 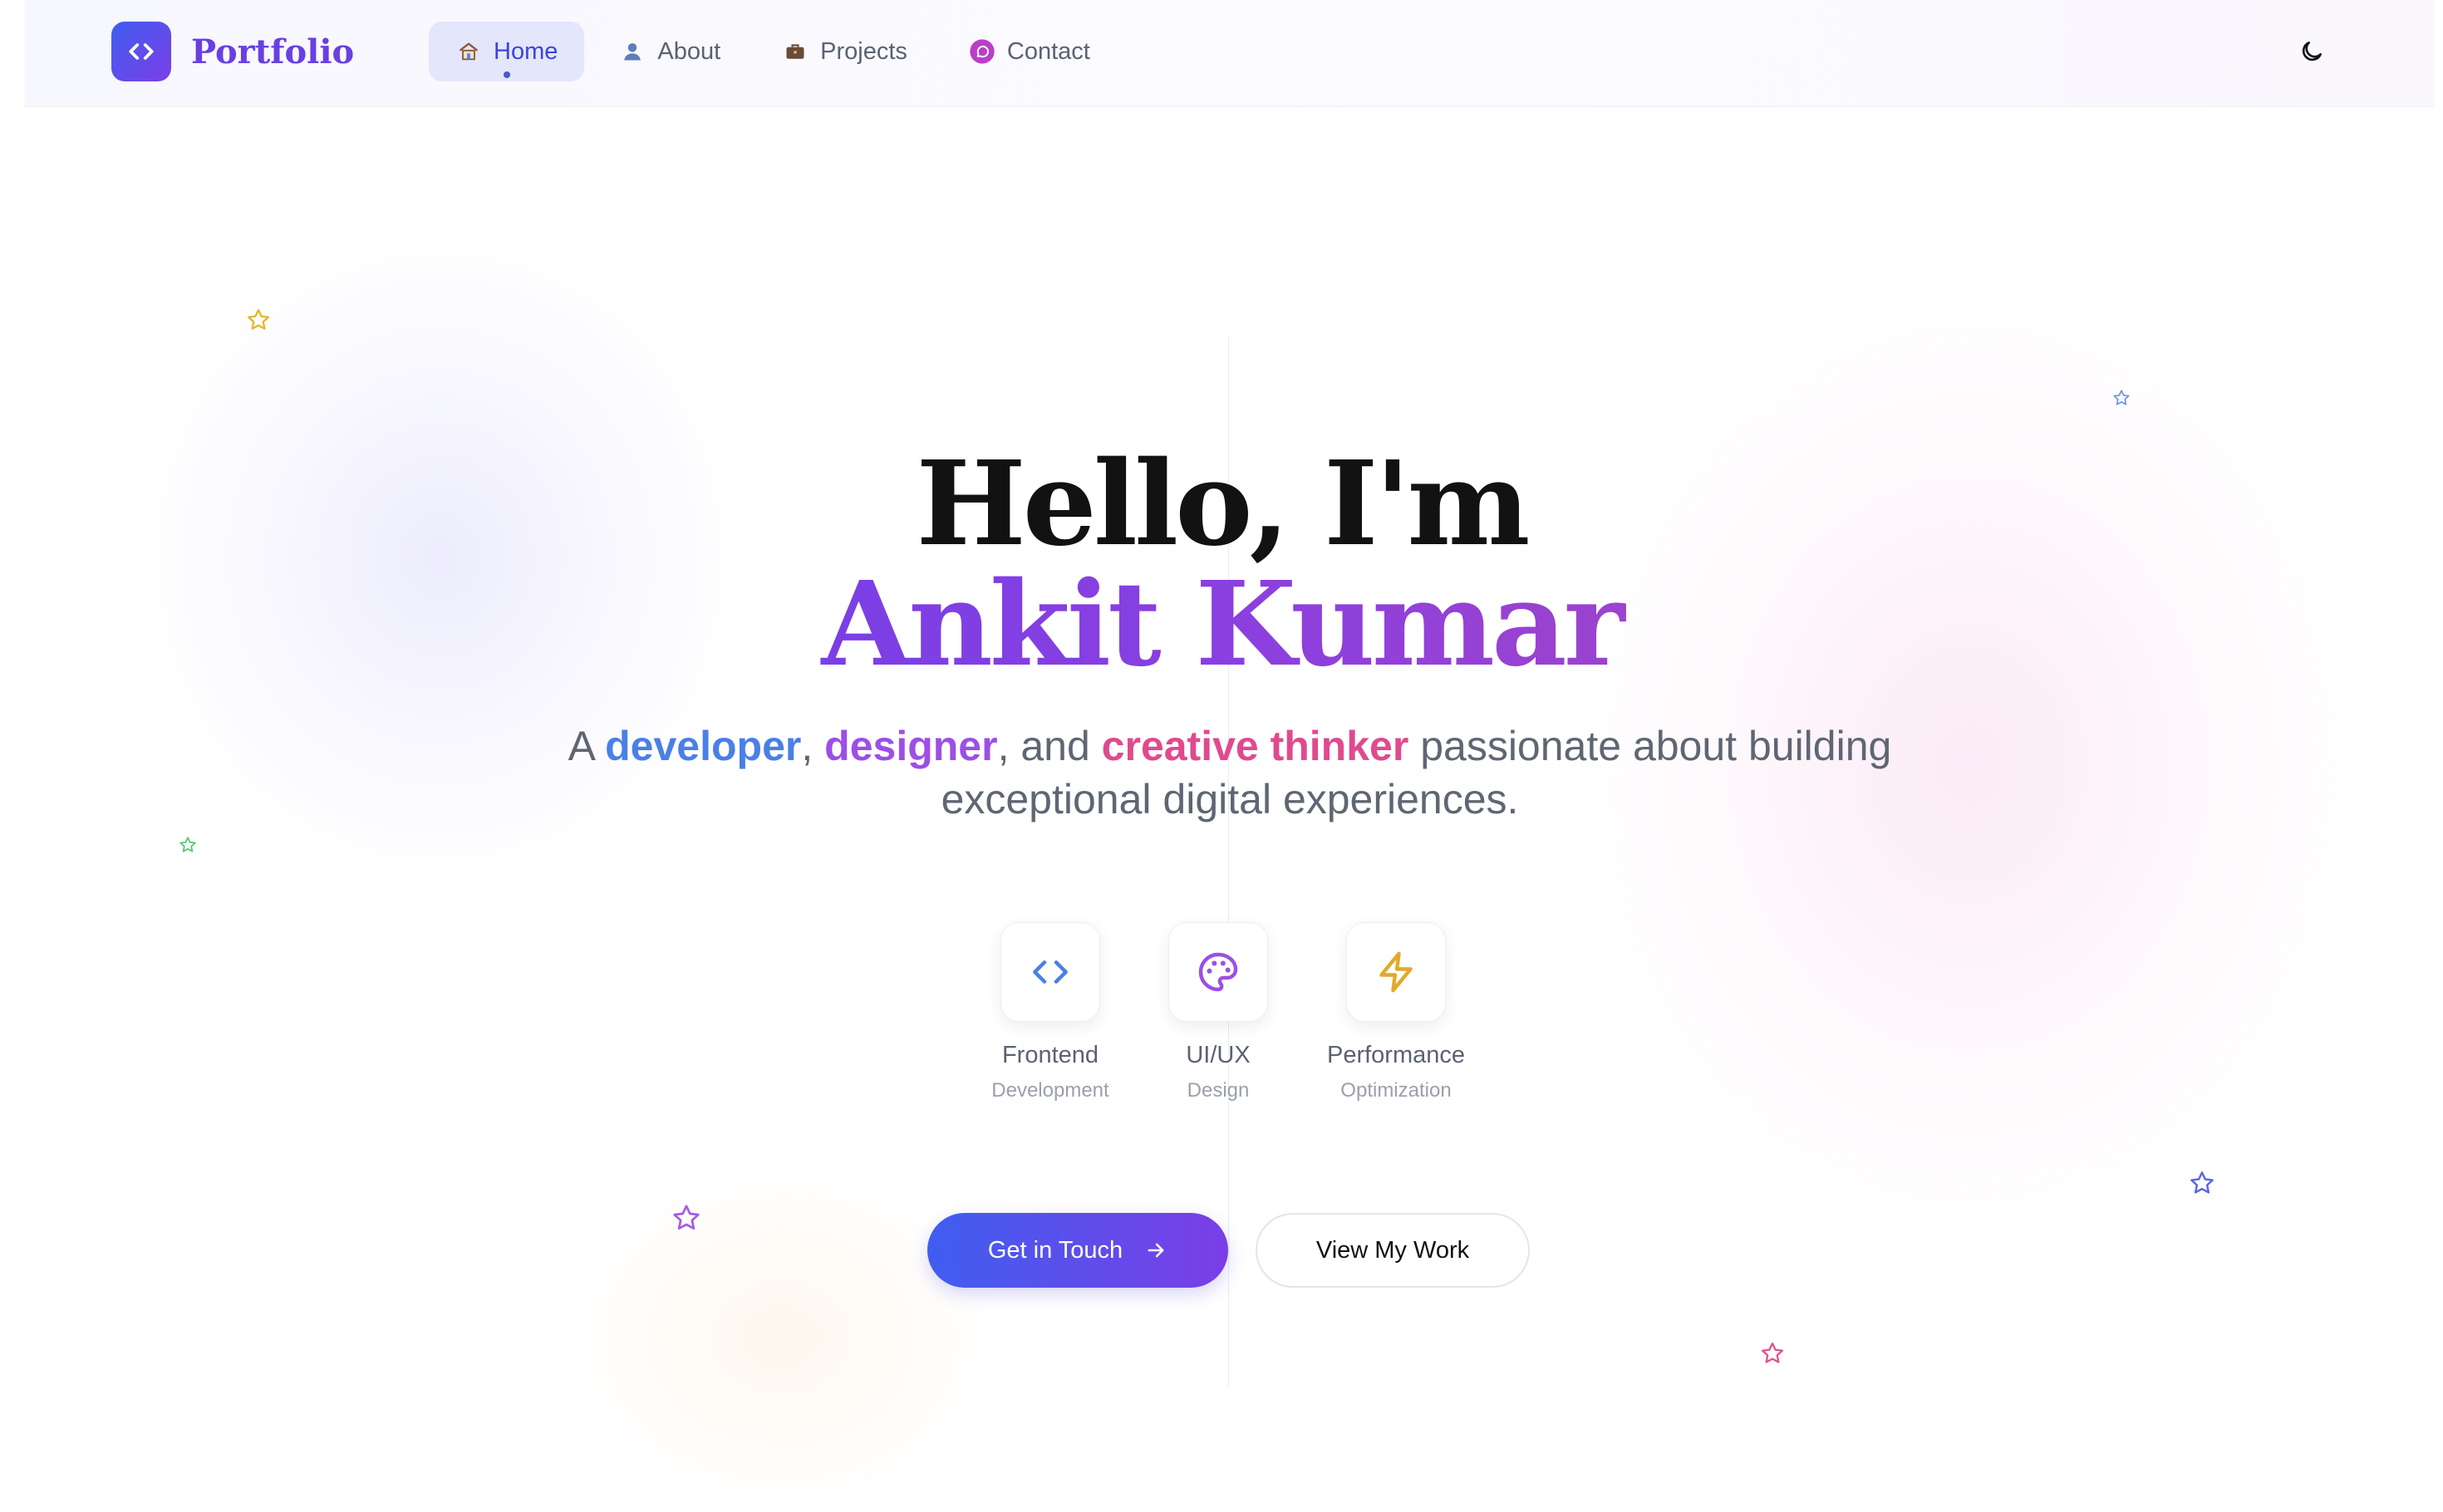 What do you see at coordinates (795, 51) in the screenshot?
I see `briefcase-emoji-icon` at bounding box center [795, 51].